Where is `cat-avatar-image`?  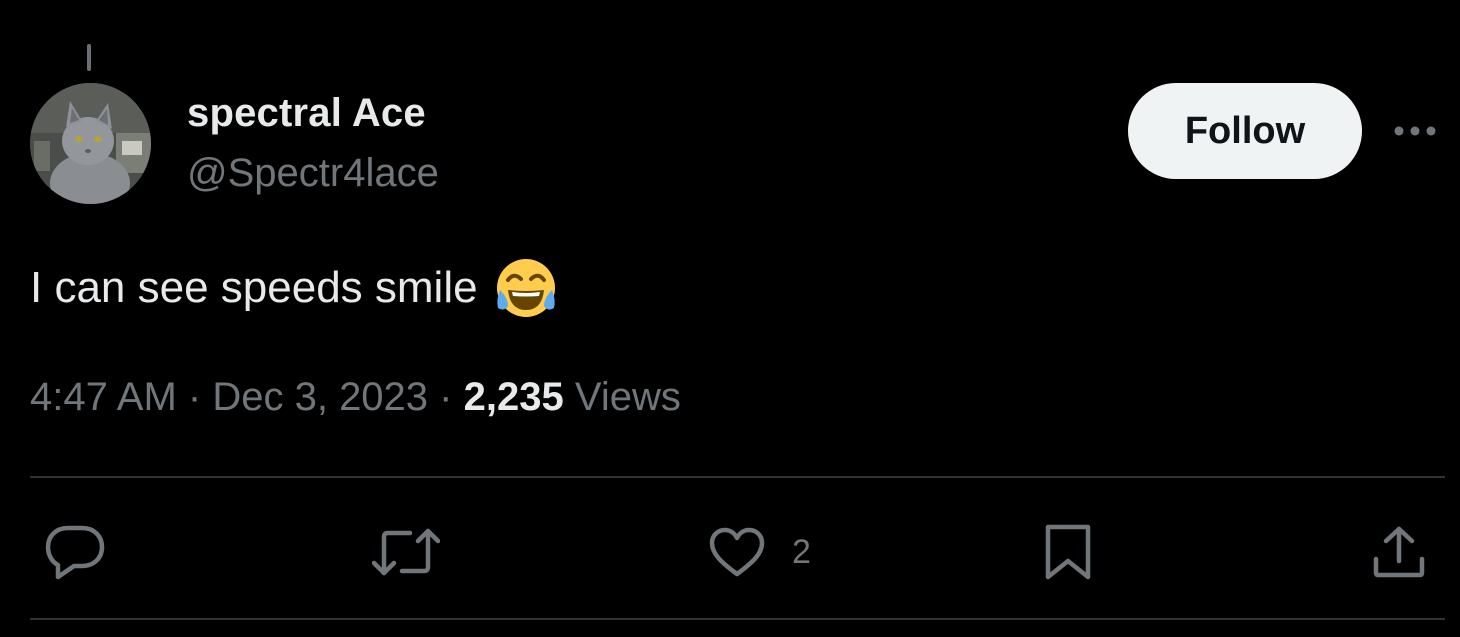 cat-avatar-image is located at coordinates (90, 143).